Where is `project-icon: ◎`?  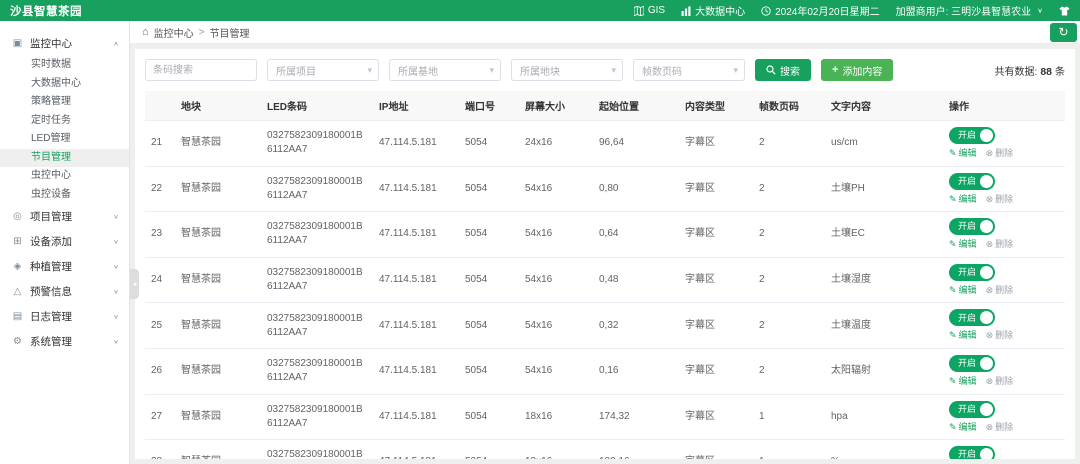 project-icon: ◎ is located at coordinates (17, 216).